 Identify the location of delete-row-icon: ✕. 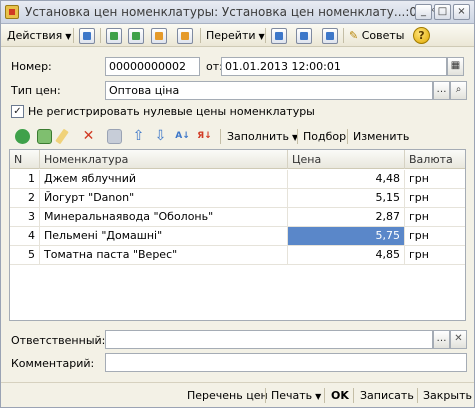
(88, 136).